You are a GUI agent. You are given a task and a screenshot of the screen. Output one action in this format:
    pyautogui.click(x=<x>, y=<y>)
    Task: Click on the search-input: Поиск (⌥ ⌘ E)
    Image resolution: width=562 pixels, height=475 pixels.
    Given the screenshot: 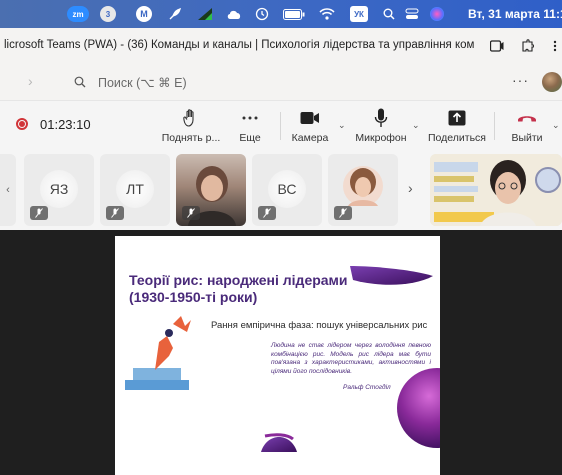 What is the action you would take?
    pyautogui.click(x=282, y=82)
    